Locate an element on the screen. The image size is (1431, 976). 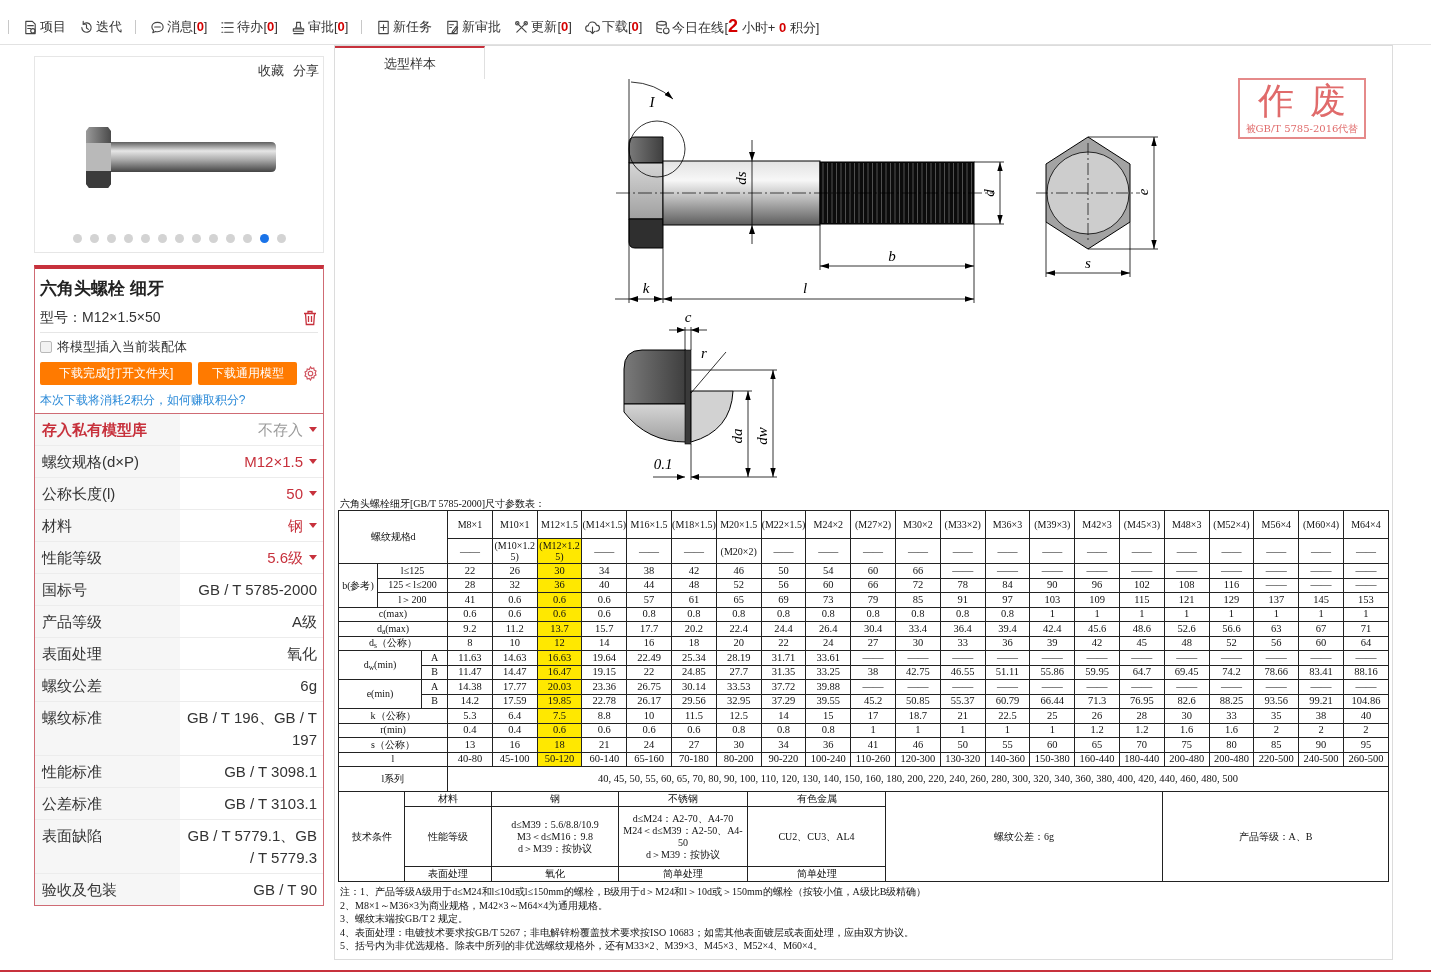
toolbar-button: 下载[0] is located at coordinates (613, 27).